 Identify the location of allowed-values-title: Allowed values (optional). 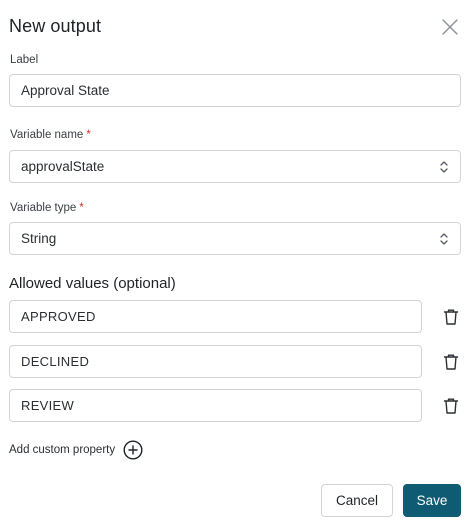
(92, 283).